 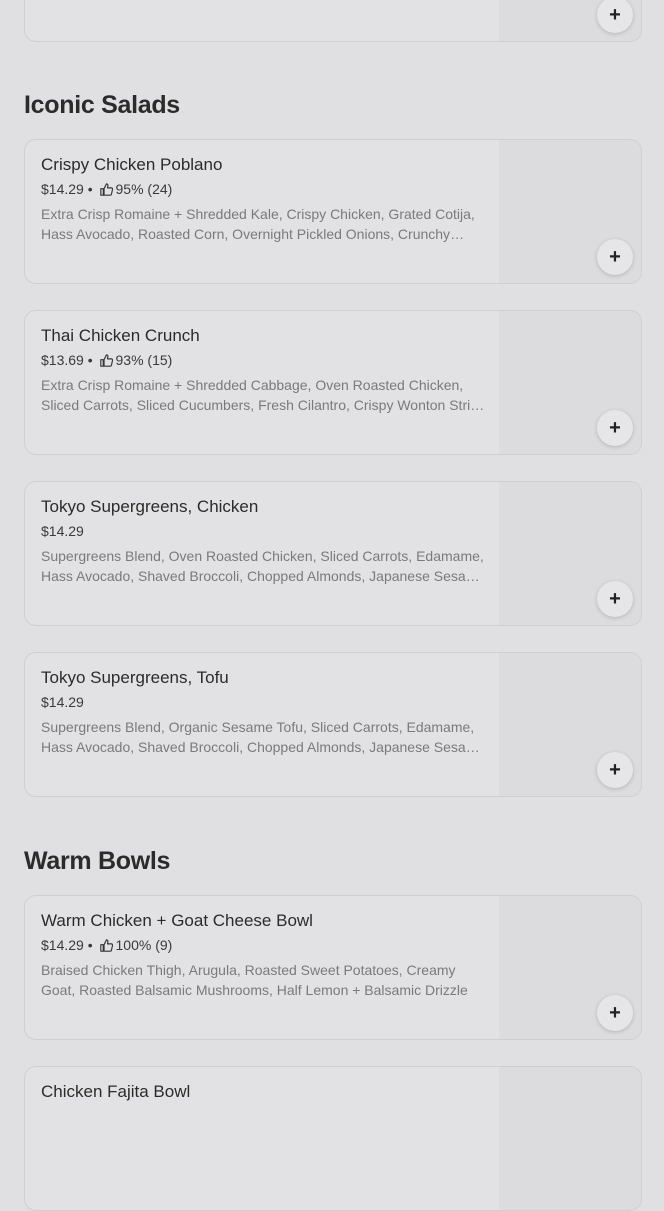 What do you see at coordinates (97, 861) in the screenshot?
I see `section-title: Warm Bowls` at bounding box center [97, 861].